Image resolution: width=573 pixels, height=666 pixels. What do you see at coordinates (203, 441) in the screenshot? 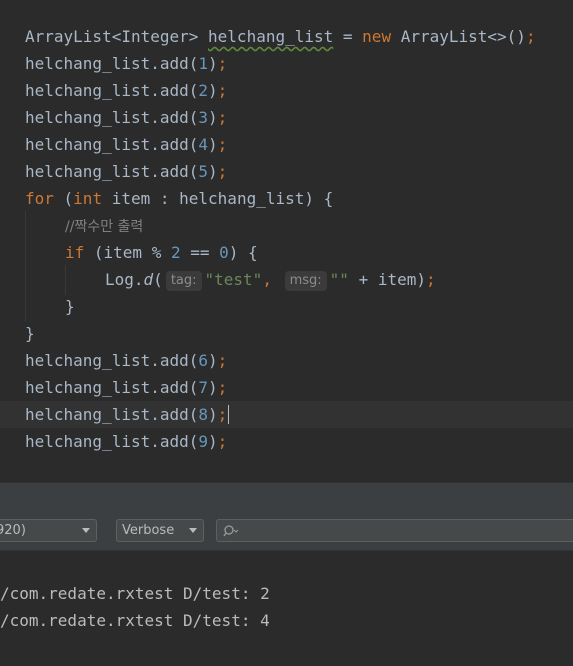
I see `code-token-number: 9` at bounding box center [203, 441].